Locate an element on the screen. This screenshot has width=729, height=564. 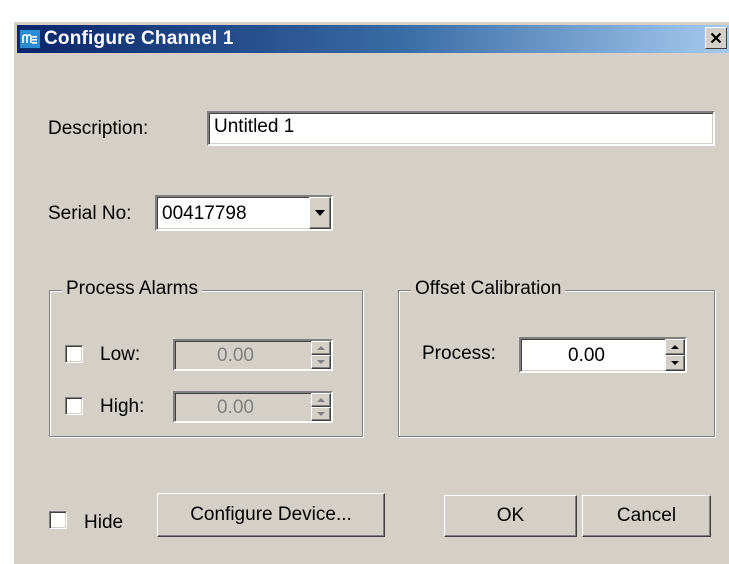
cancel-label: Cancel is located at coordinates (646, 515).